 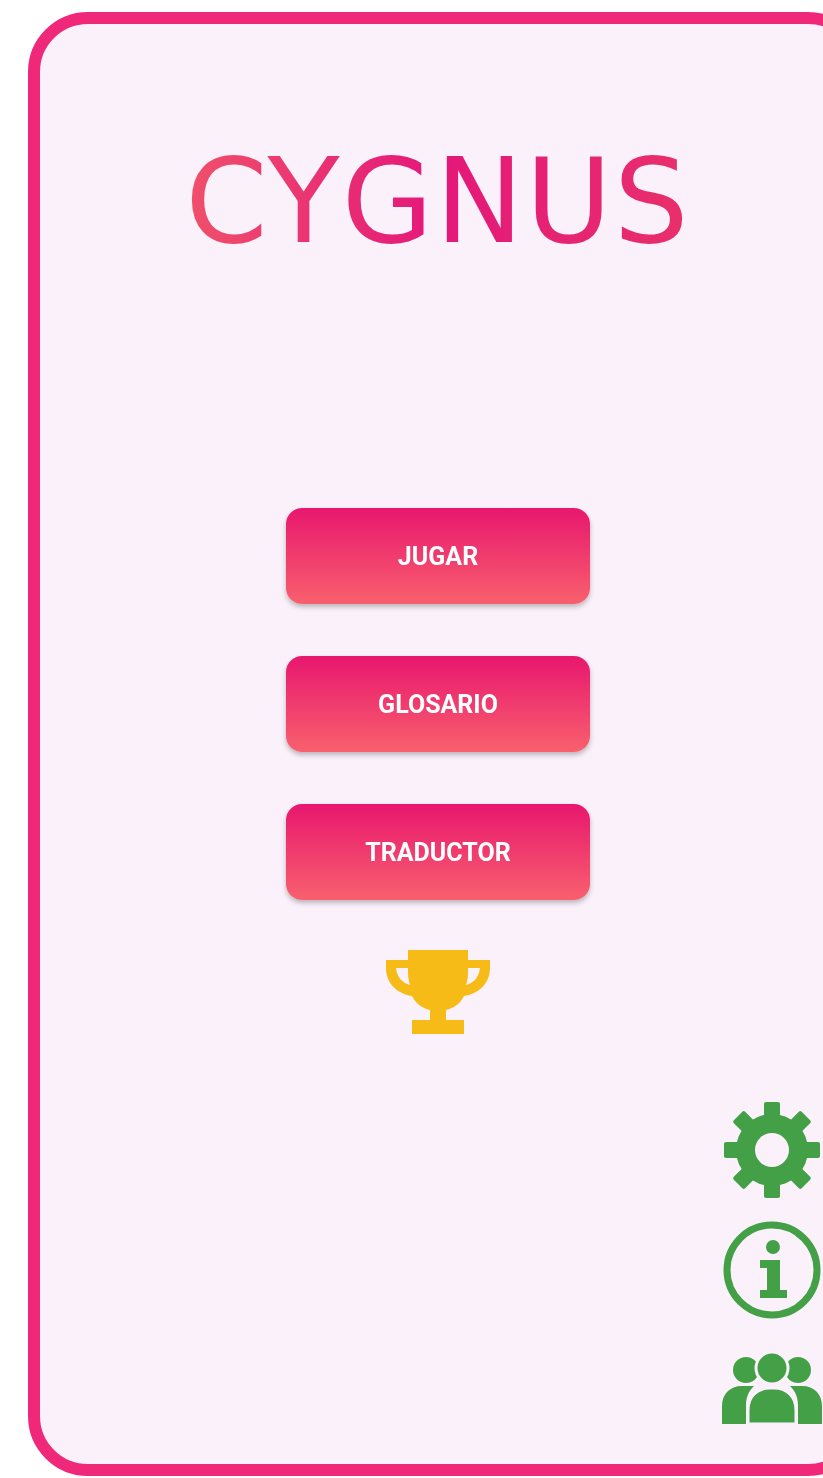 What do you see at coordinates (438, 992) in the screenshot?
I see `trophy-icon` at bounding box center [438, 992].